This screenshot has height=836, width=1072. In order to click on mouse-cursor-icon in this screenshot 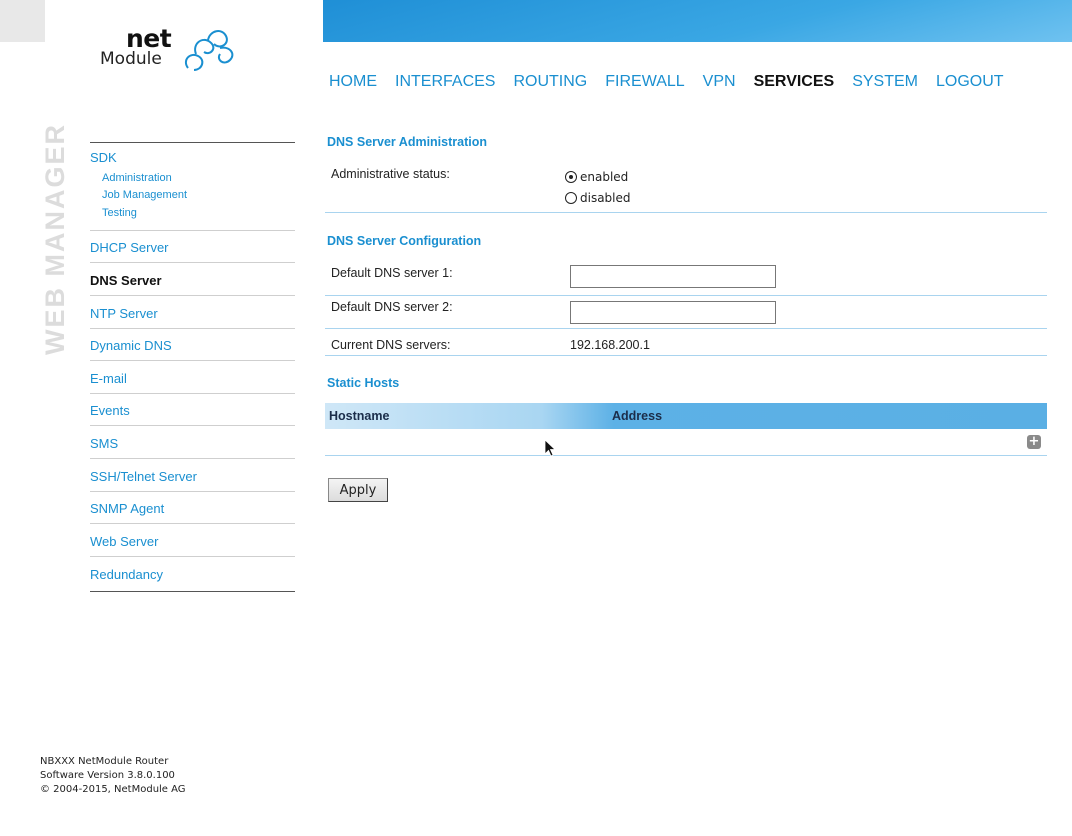, I will do `click(551, 448)`.